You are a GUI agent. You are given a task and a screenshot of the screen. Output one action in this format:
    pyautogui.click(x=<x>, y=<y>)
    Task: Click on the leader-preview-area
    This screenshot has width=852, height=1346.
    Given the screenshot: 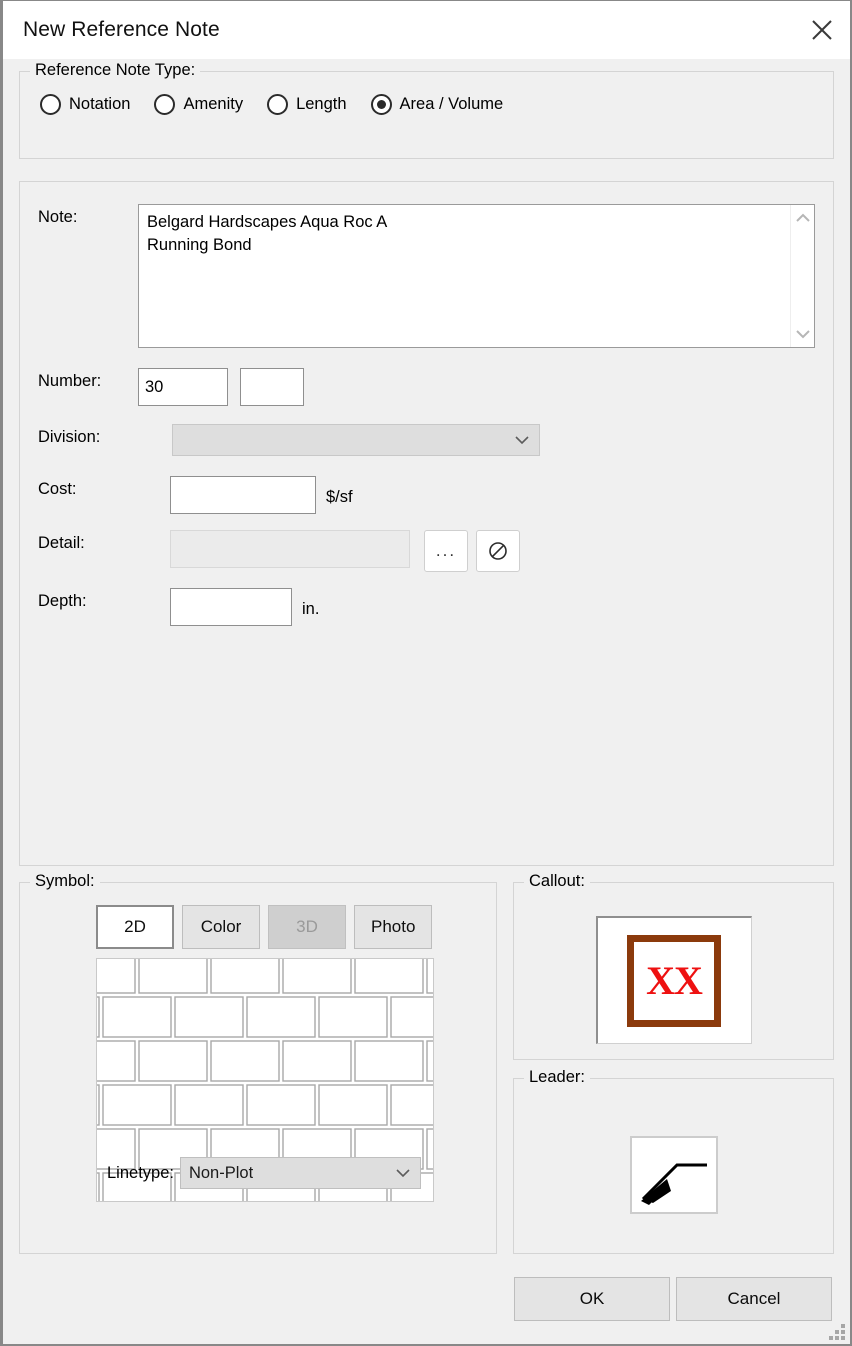 What is the action you would take?
    pyautogui.click(x=673, y=1175)
    